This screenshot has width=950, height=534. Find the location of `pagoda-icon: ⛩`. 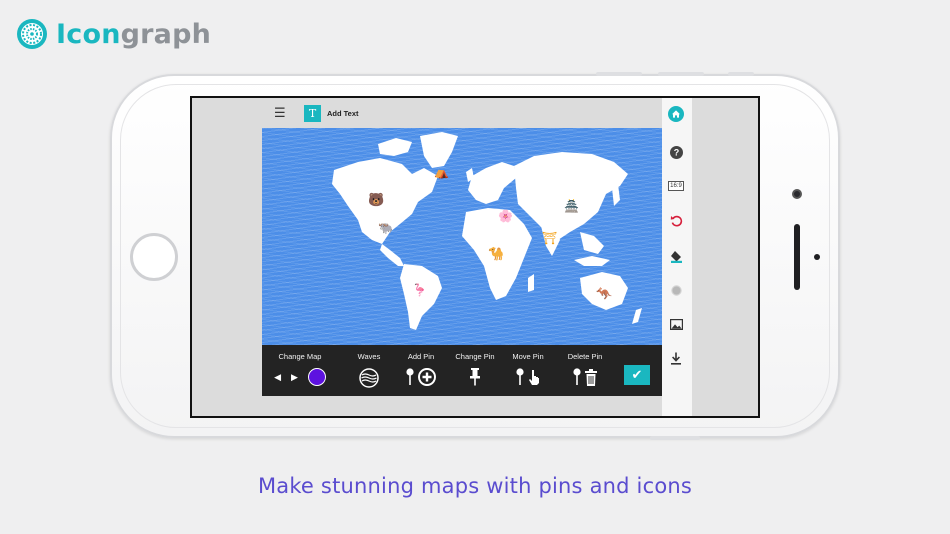

pagoda-icon: ⛩ is located at coordinates (549, 238).